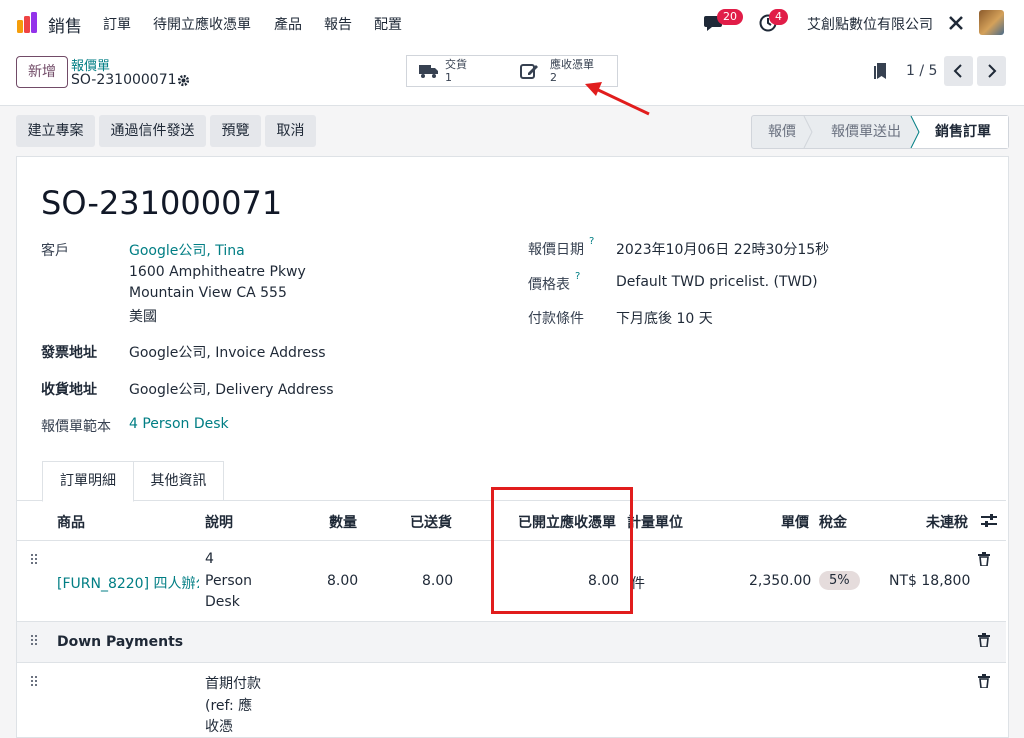  I want to click on address-line-2: Mountain View CA 555, so click(208, 293).